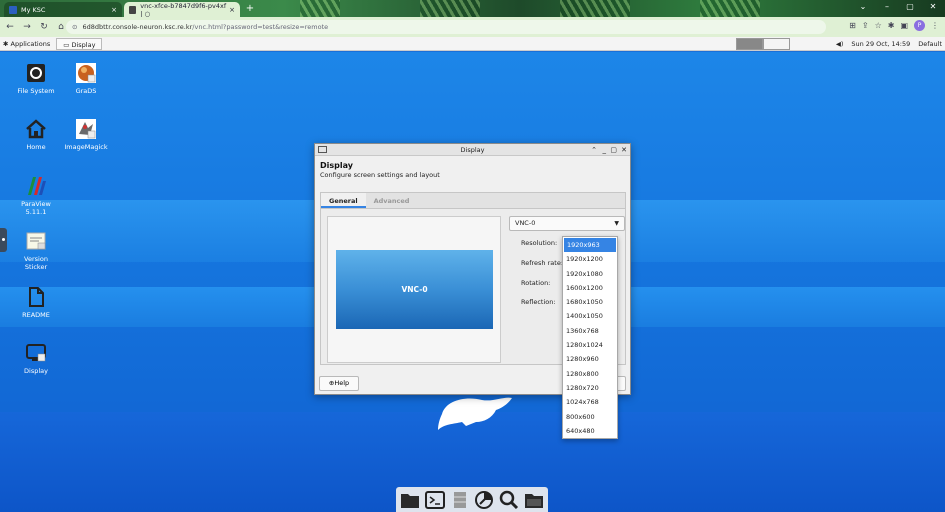 The image size is (945, 512). I want to click on bookmark-star-icon: ☆, so click(878, 25).